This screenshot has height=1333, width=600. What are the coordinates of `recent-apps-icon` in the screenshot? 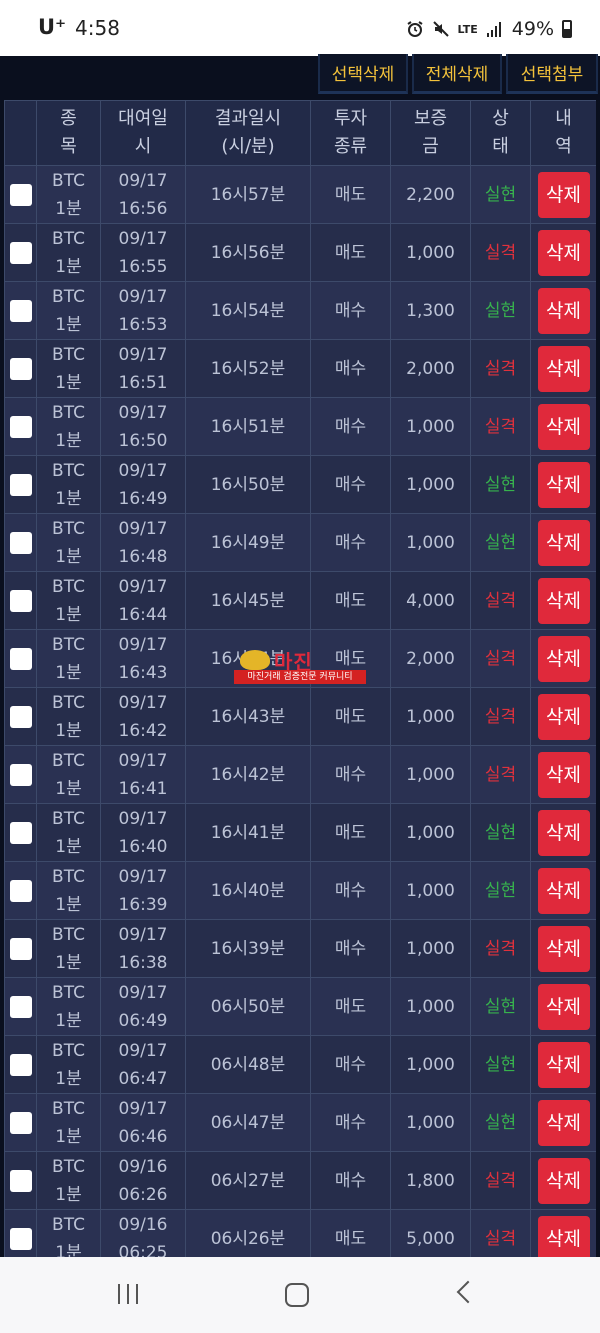 It's located at (129, 1294).